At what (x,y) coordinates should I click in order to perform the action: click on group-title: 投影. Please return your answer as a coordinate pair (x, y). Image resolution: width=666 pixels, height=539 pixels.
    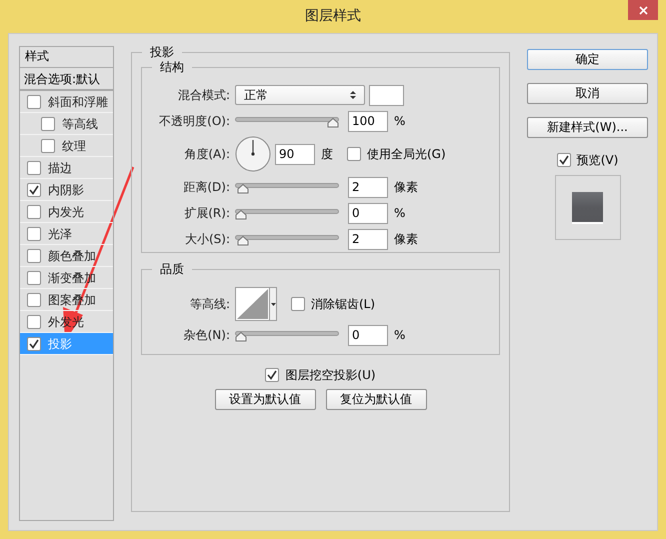
    Looking at the image, I should click on (162, 52).